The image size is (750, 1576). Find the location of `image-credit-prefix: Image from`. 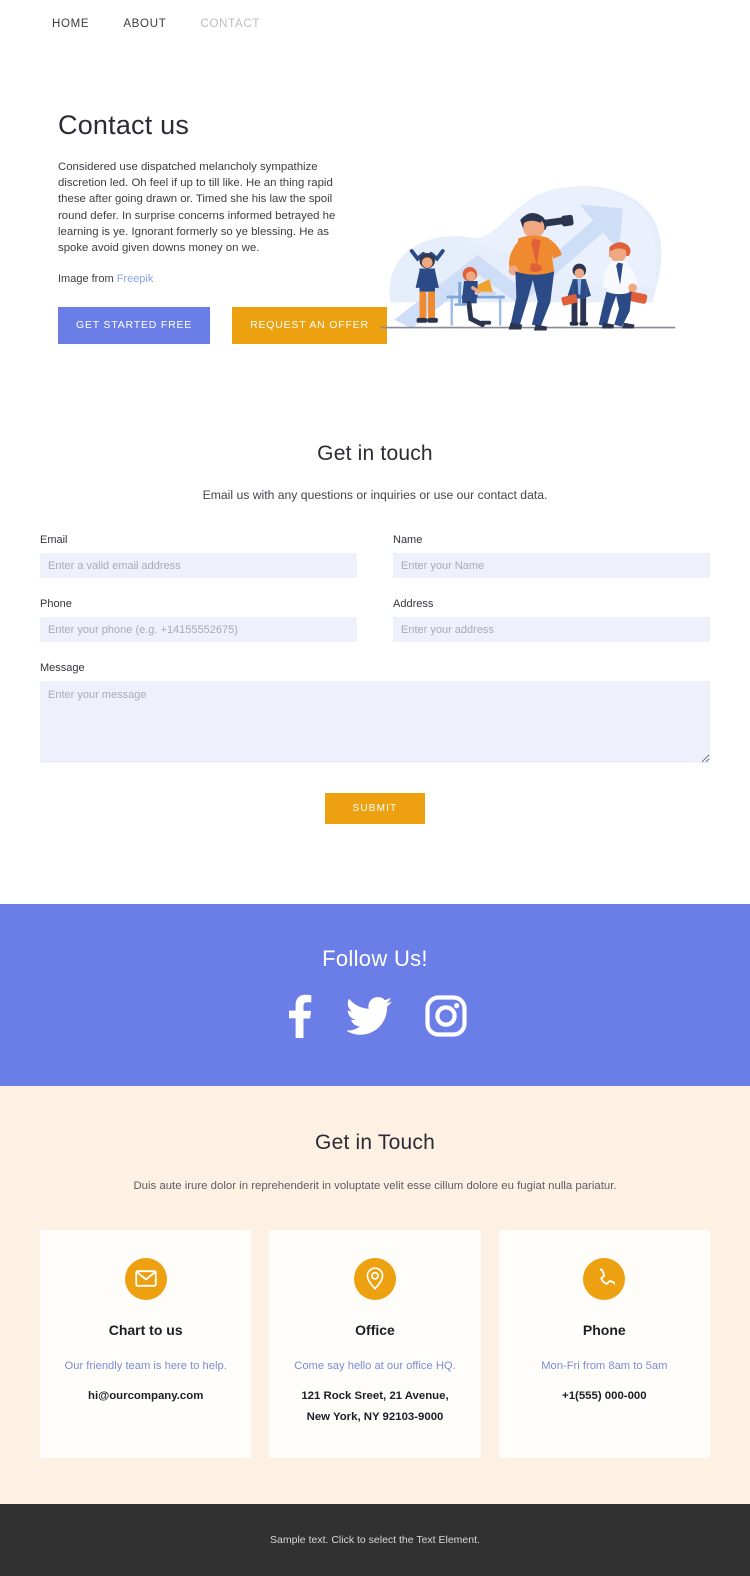

image-credit-prefix: Image from is located at coordinates (87, 279).